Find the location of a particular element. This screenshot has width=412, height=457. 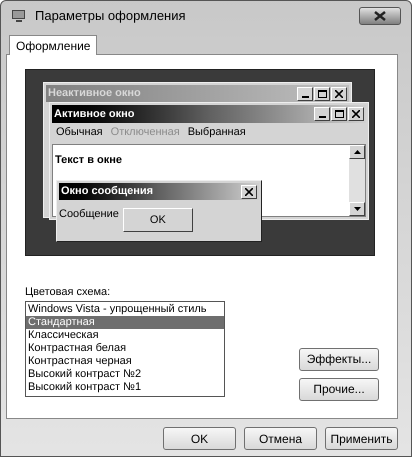

list-item: Высокий контраст №2 is located at coordinates (125, 374).